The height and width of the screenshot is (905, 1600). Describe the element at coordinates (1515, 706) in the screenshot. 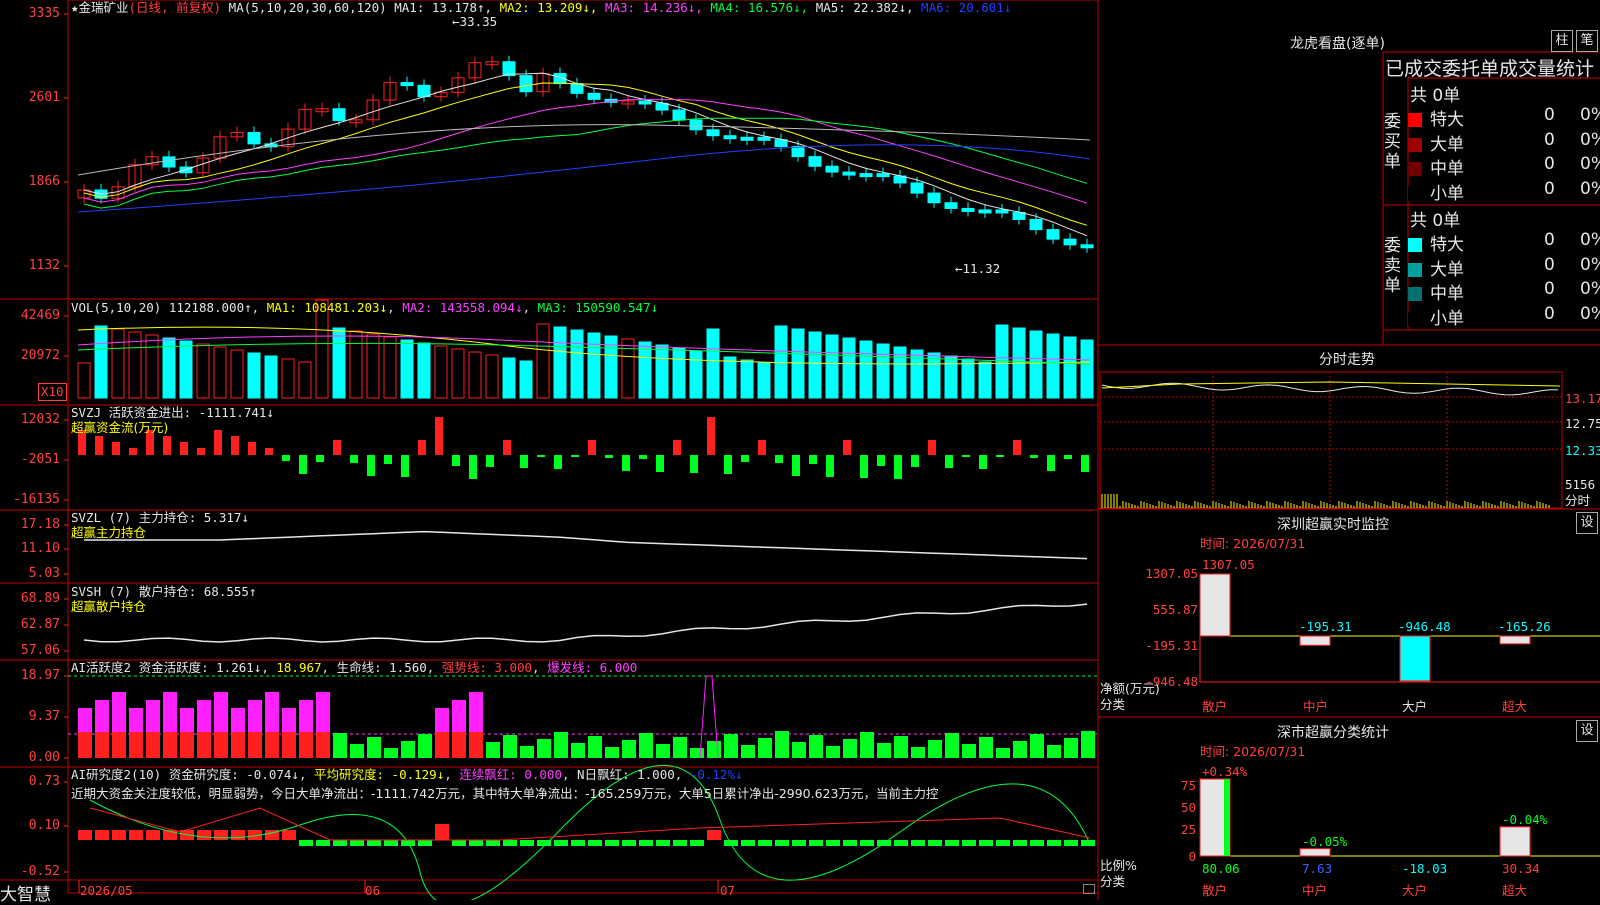

I see `sz-monitor-category: 超大` at that location.